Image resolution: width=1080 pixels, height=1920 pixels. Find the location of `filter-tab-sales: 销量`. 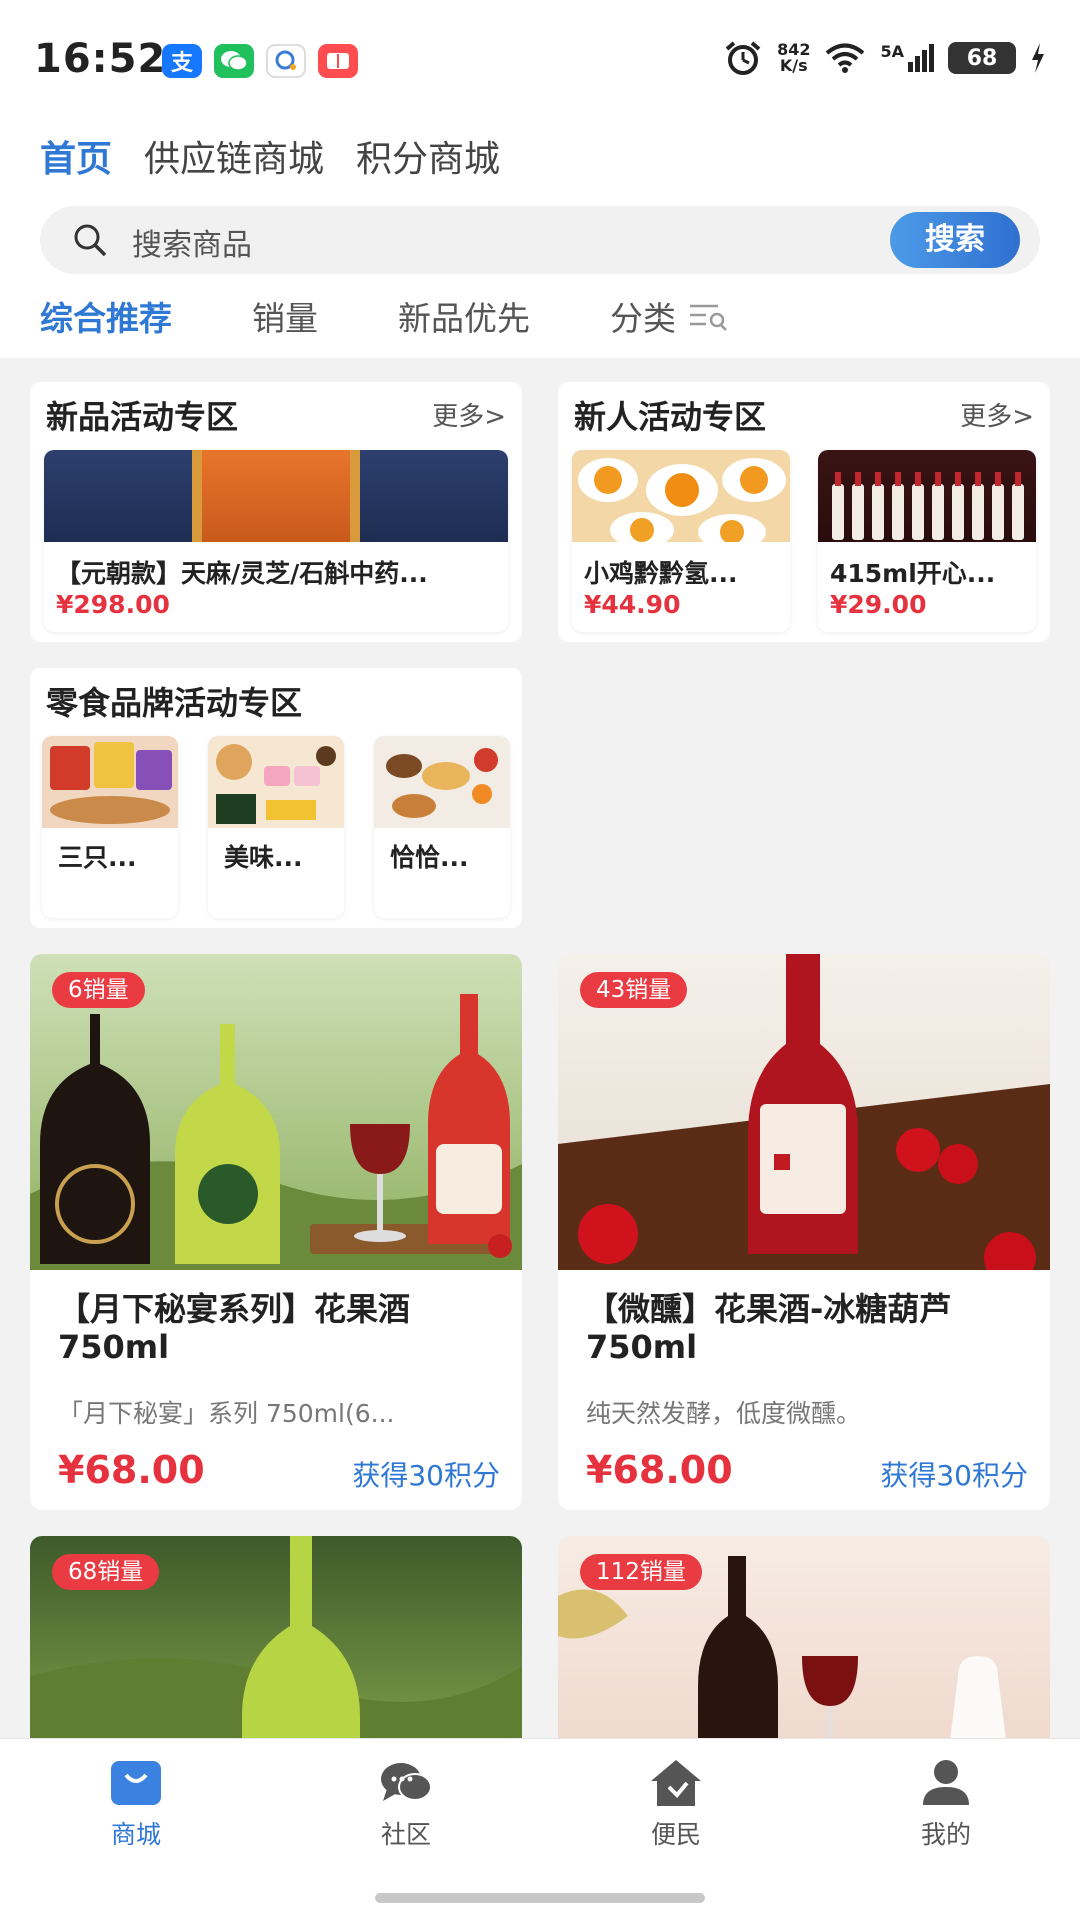

filter-tab-sales: 销量 is located at coordinates (285, 316).